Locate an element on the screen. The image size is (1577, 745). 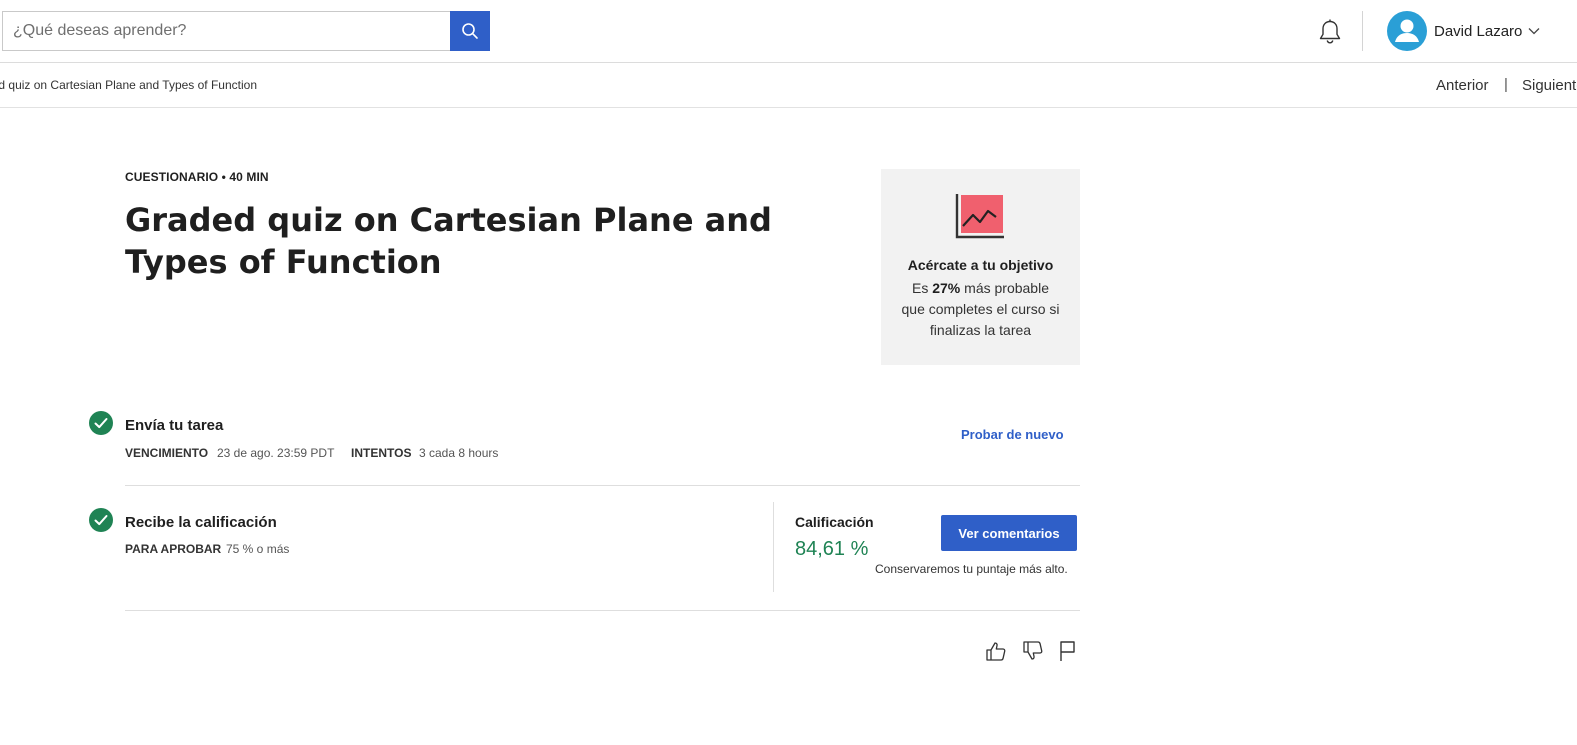
next-link: Siguiente is located at coordinates (1549, 85).